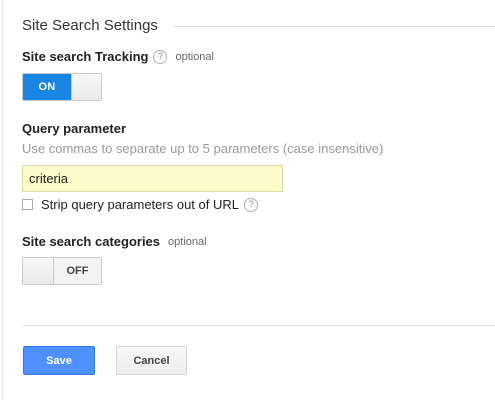  Describe the element at coordinates (27, 204) in the screenshot. I see `strip-query-checkbox` at that location.